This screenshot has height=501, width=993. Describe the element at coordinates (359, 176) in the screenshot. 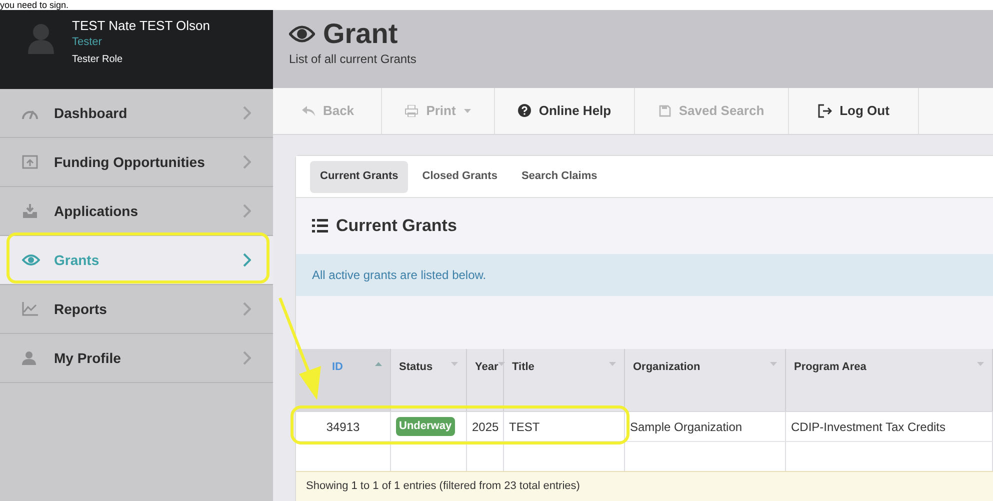

I see `tab: Current Grants` at that location.